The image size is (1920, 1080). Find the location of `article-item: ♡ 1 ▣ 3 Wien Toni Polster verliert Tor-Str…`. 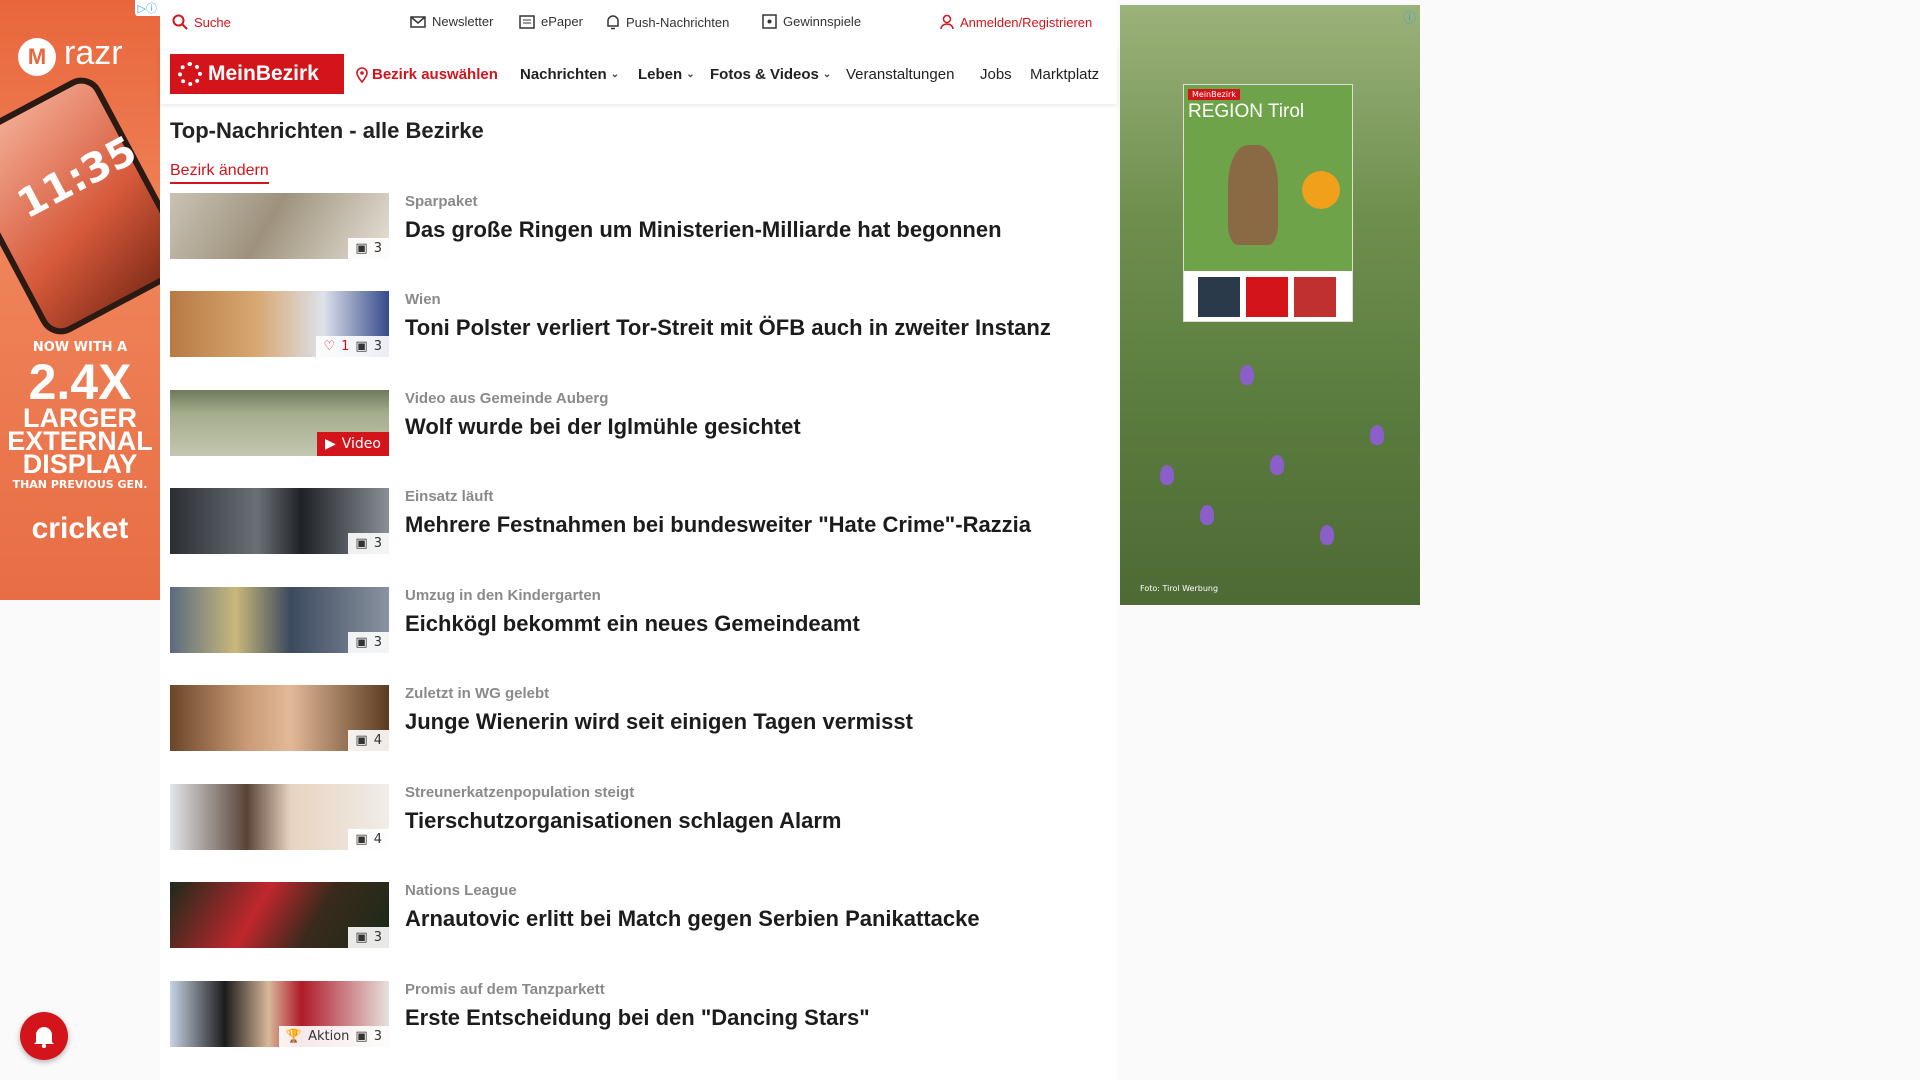

article-item: ♡ 1 ▣ 3 Wien Toni Polster verliert Tor-Str… is located at coordinates (637, 324).